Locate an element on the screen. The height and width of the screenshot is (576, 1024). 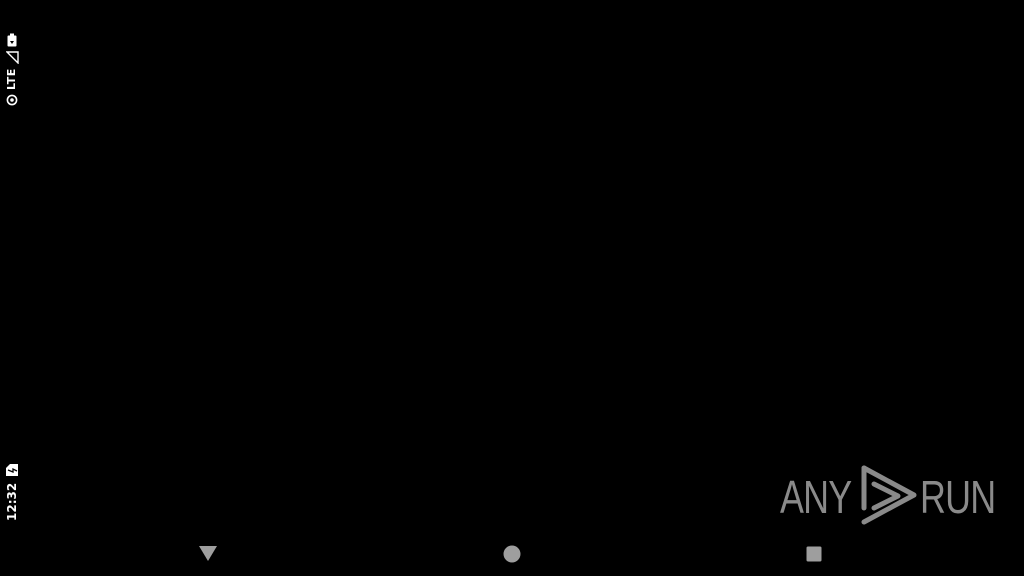
back-triangle-icon is located at coordinates (208, 553).